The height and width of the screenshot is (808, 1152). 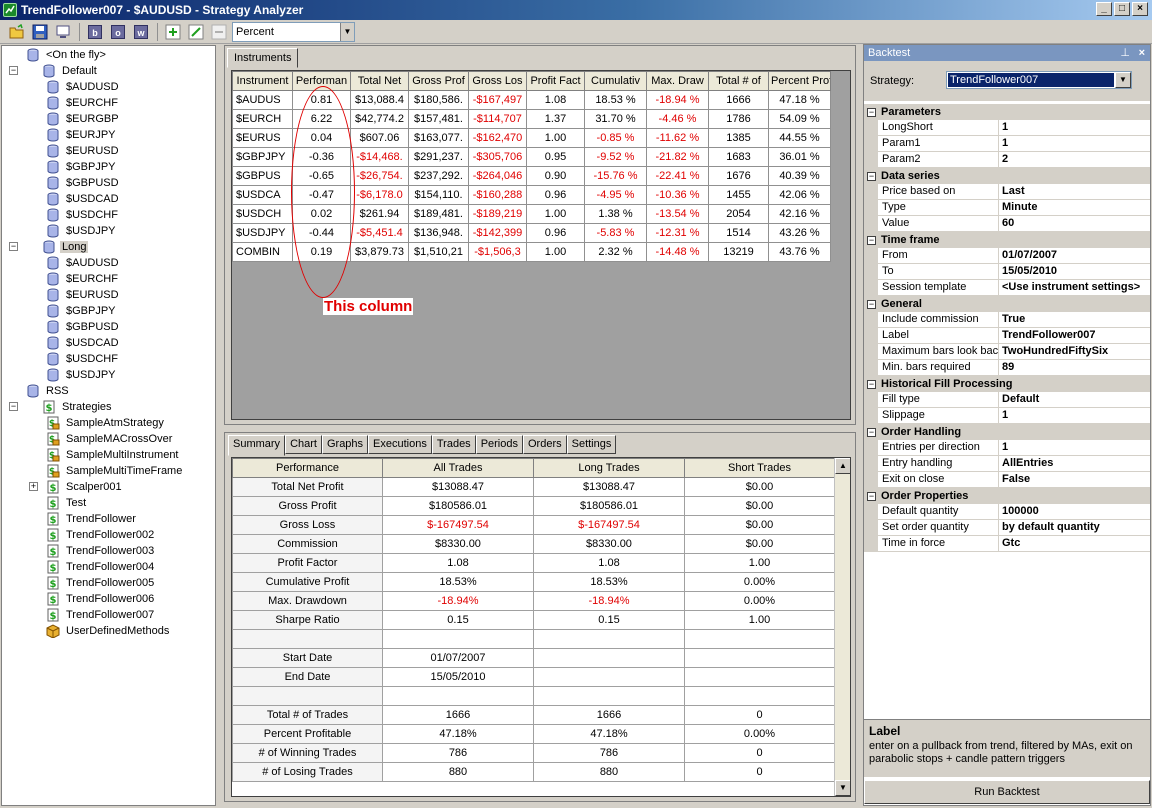 What do you see at coordinates (101, 583) in the screenshot?
I see `tree-item: $ TrendFollower005` at bounding box center [101, 583].